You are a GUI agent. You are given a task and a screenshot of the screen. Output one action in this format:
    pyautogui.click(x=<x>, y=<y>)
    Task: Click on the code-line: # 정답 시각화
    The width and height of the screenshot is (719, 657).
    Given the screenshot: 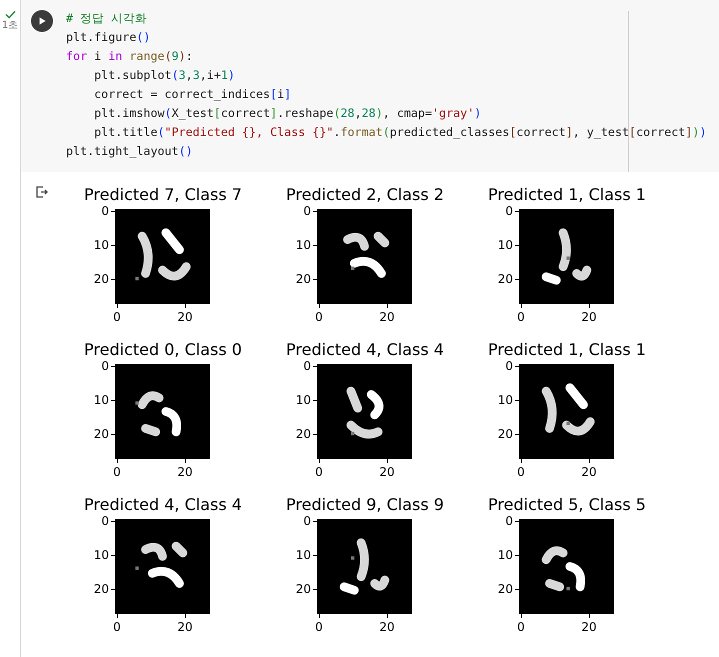 What is the action you would take?
    pyautogui.click(x=107, y=18)
    